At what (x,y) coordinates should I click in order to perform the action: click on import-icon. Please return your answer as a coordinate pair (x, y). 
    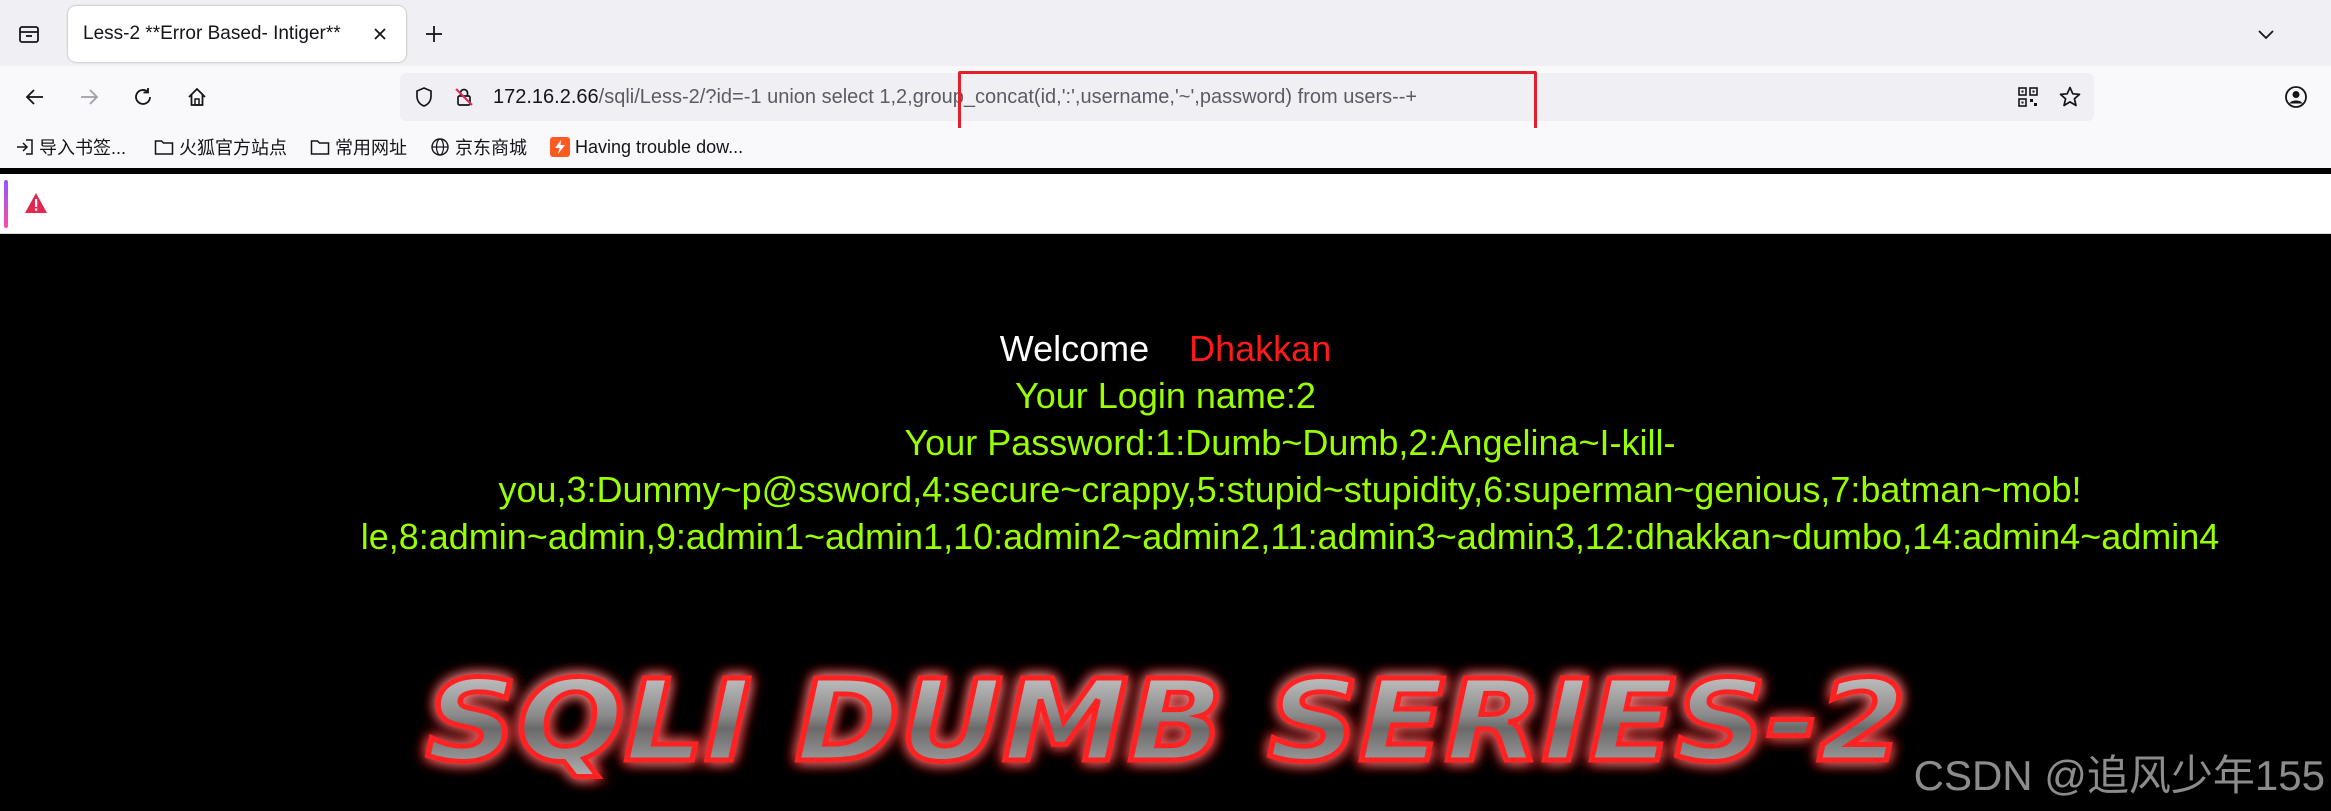
    Looking at the image, I should click on (25, 147).